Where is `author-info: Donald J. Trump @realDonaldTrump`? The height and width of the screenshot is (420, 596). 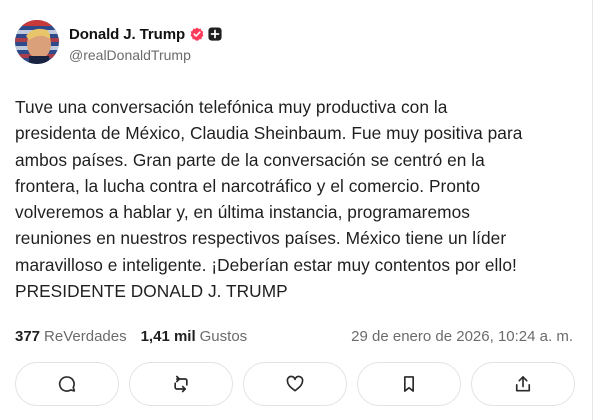 author-info: Donald J. Trump @realDonaldTrump is located at coordinates (145, 41).